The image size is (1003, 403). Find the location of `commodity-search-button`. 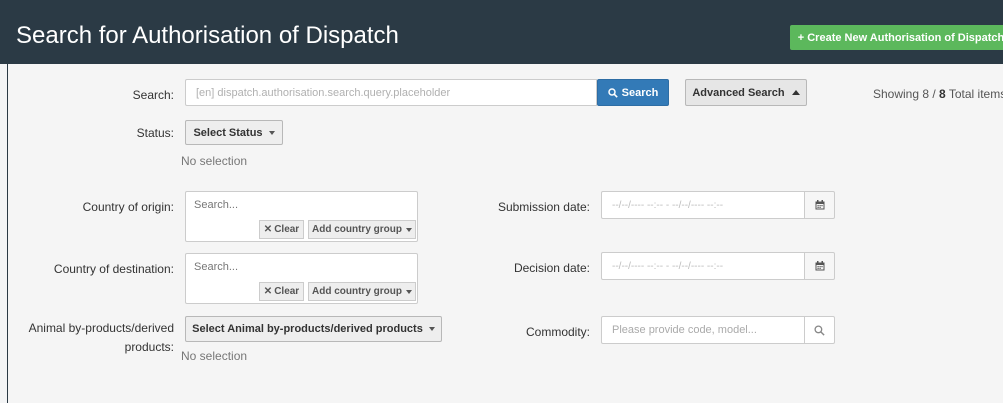

commodity-search-button is located at coordinates (819, 330).